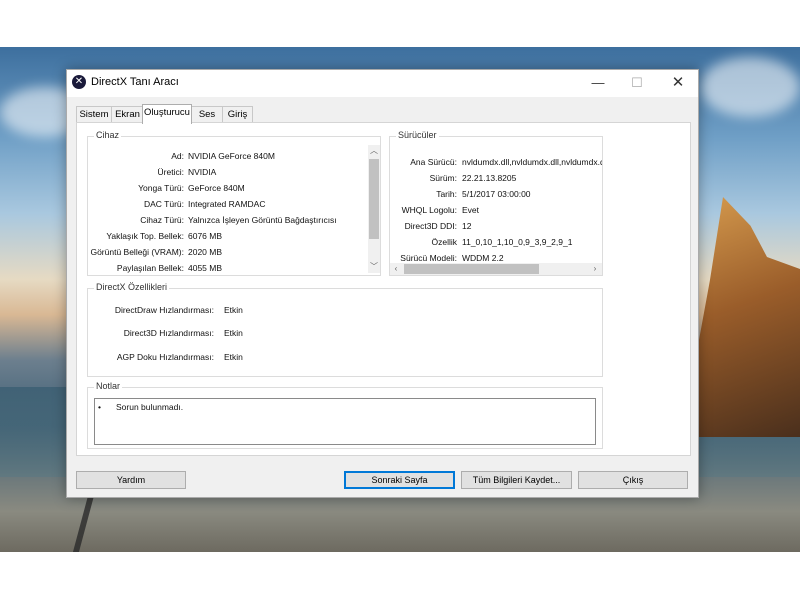  What do you see at coordinates (216, 188) in the screenshot?
I see `device-value-chip: GeForce 840M` at bounding box center [216, 188].